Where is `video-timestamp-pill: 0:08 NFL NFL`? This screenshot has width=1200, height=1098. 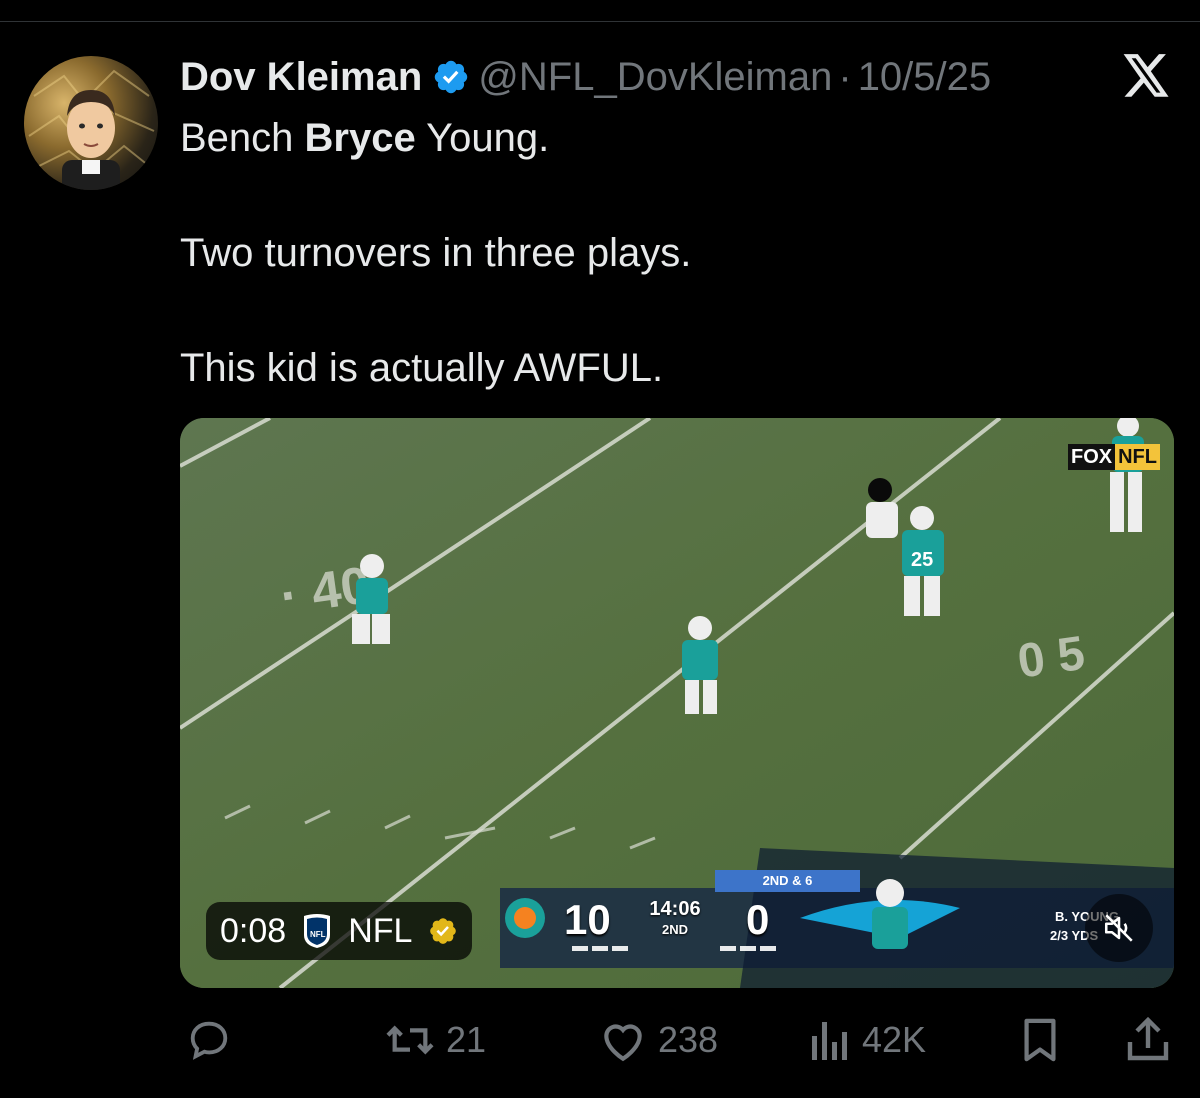
video-timestamp-pill: 0:08 NFL NFL is located at coordinates (339, 931).